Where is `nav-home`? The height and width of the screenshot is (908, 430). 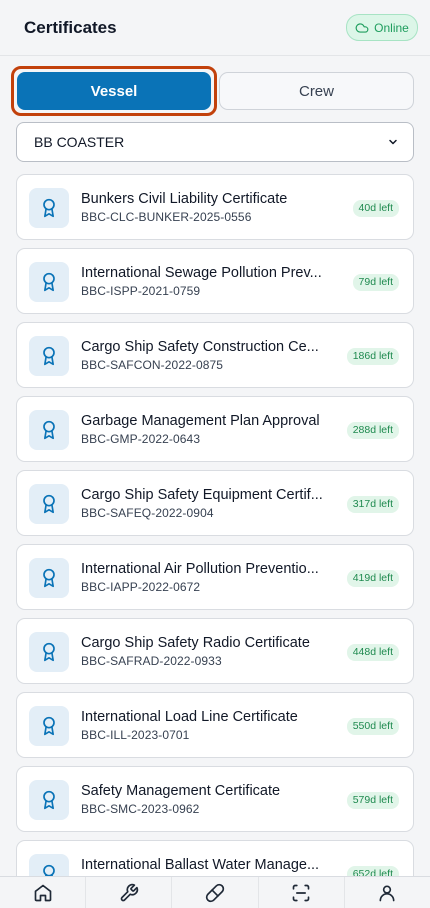
nav-home is located at coordinates (43, 892).